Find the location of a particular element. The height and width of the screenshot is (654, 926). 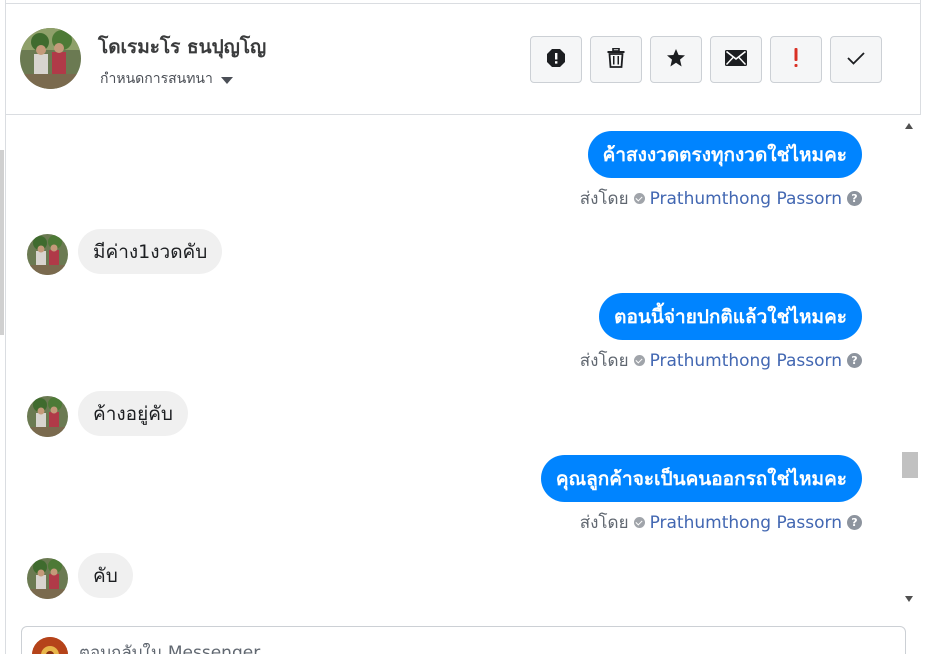

delete-button is located at coordinates (616, 59).